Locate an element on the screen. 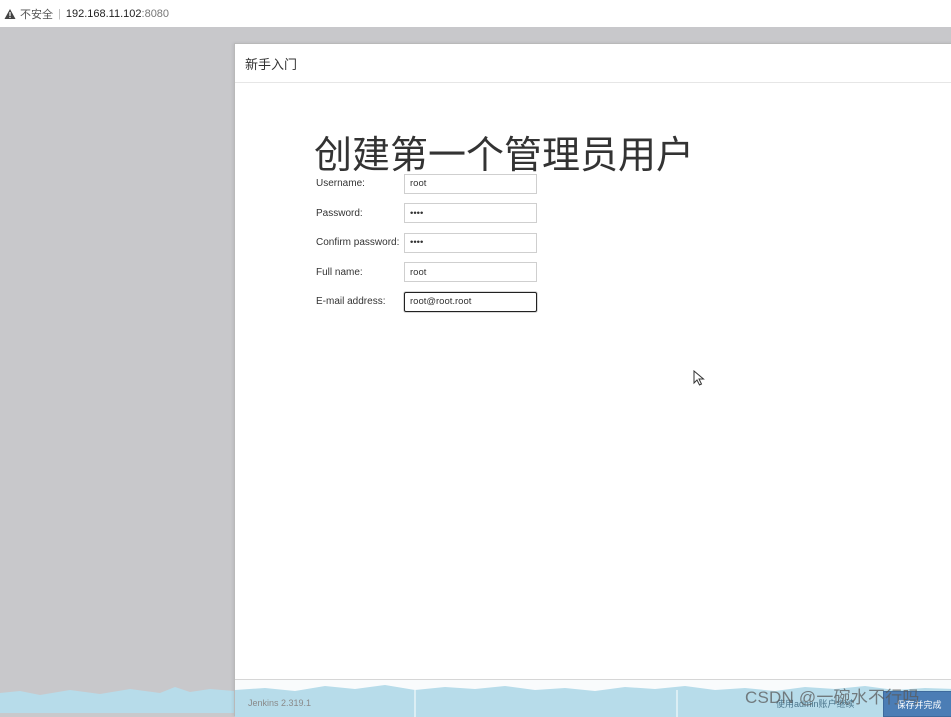 The height and width of the screenshot is (717, 951). url-port: :8080 is located at coordinates (155, 13).